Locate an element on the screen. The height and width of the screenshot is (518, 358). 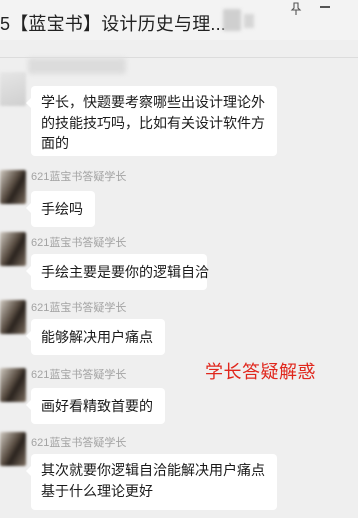
minimize-icon is located at coordinates (325, 7).